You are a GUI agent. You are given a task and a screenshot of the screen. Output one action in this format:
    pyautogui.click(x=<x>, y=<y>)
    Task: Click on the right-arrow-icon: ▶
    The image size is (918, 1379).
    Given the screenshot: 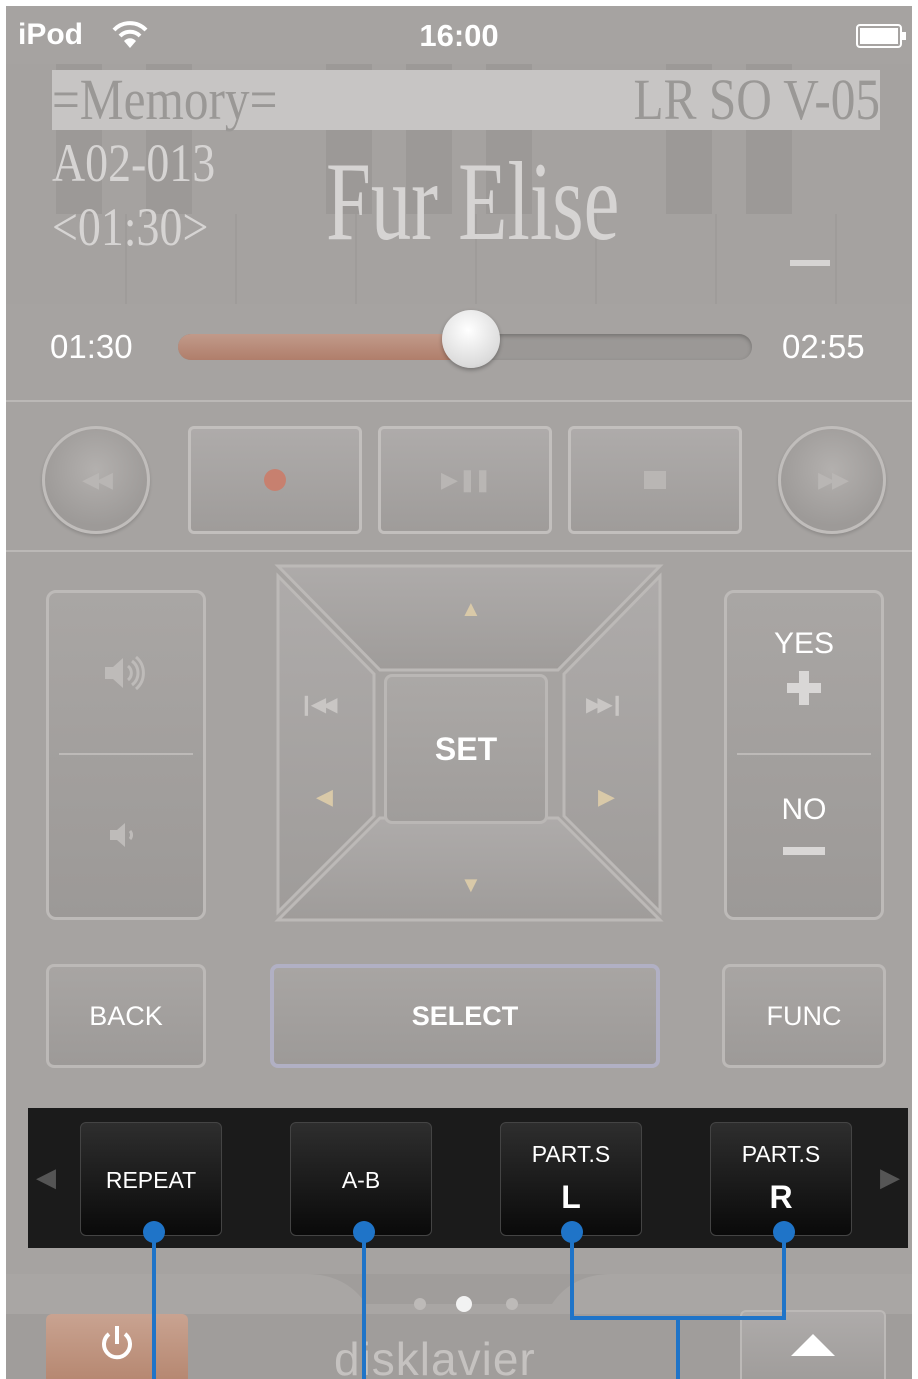 What is the action you would take?
    pyautogui.click(x=606, y=796)
    